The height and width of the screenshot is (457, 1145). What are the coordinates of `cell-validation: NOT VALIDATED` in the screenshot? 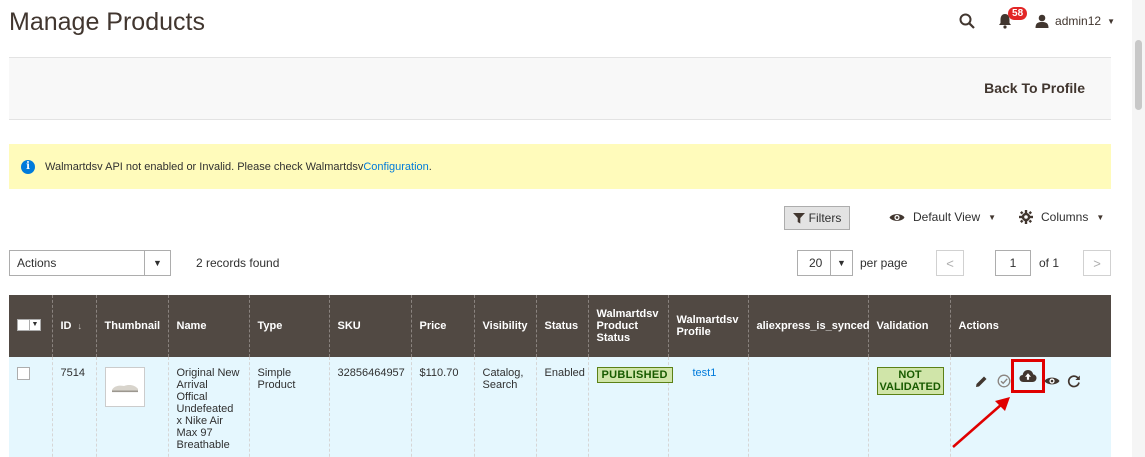 It's located at (908, 407).